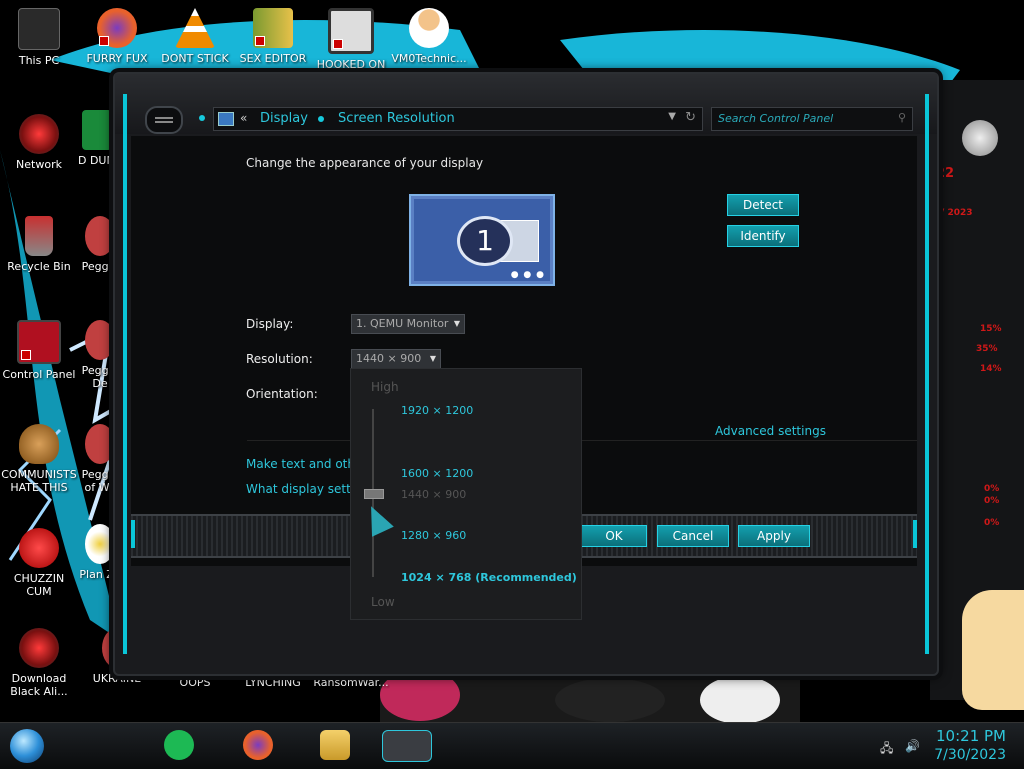  What do you see at coordinates (39, 236) in the screenshot?
I see `recycle-bin-icon` at bounding box center [39, 236].